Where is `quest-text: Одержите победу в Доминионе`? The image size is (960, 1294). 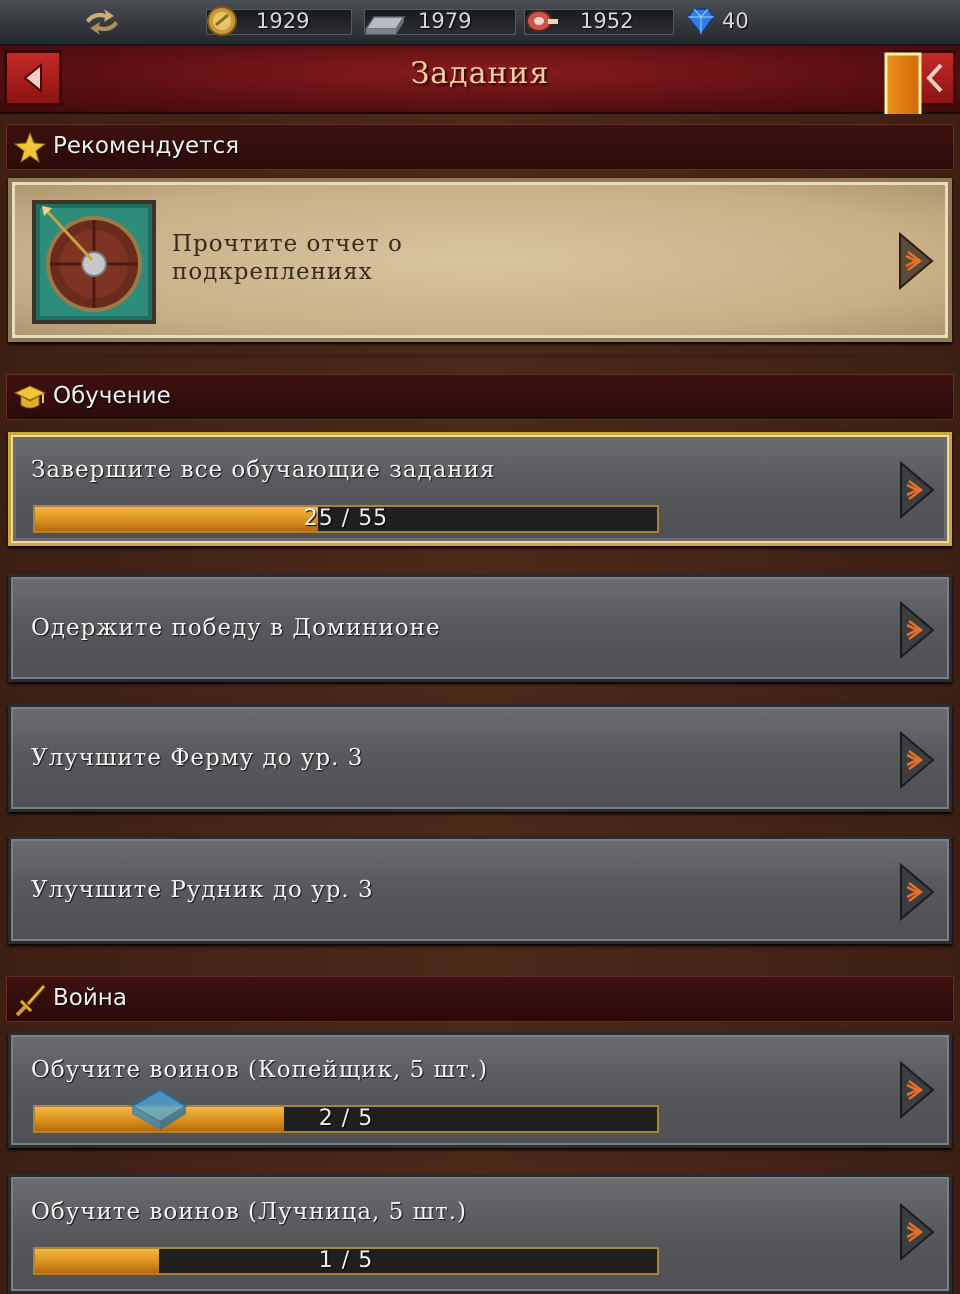
quest-text: Одержите победу в Доминионе is located at coordinates (236, 628).